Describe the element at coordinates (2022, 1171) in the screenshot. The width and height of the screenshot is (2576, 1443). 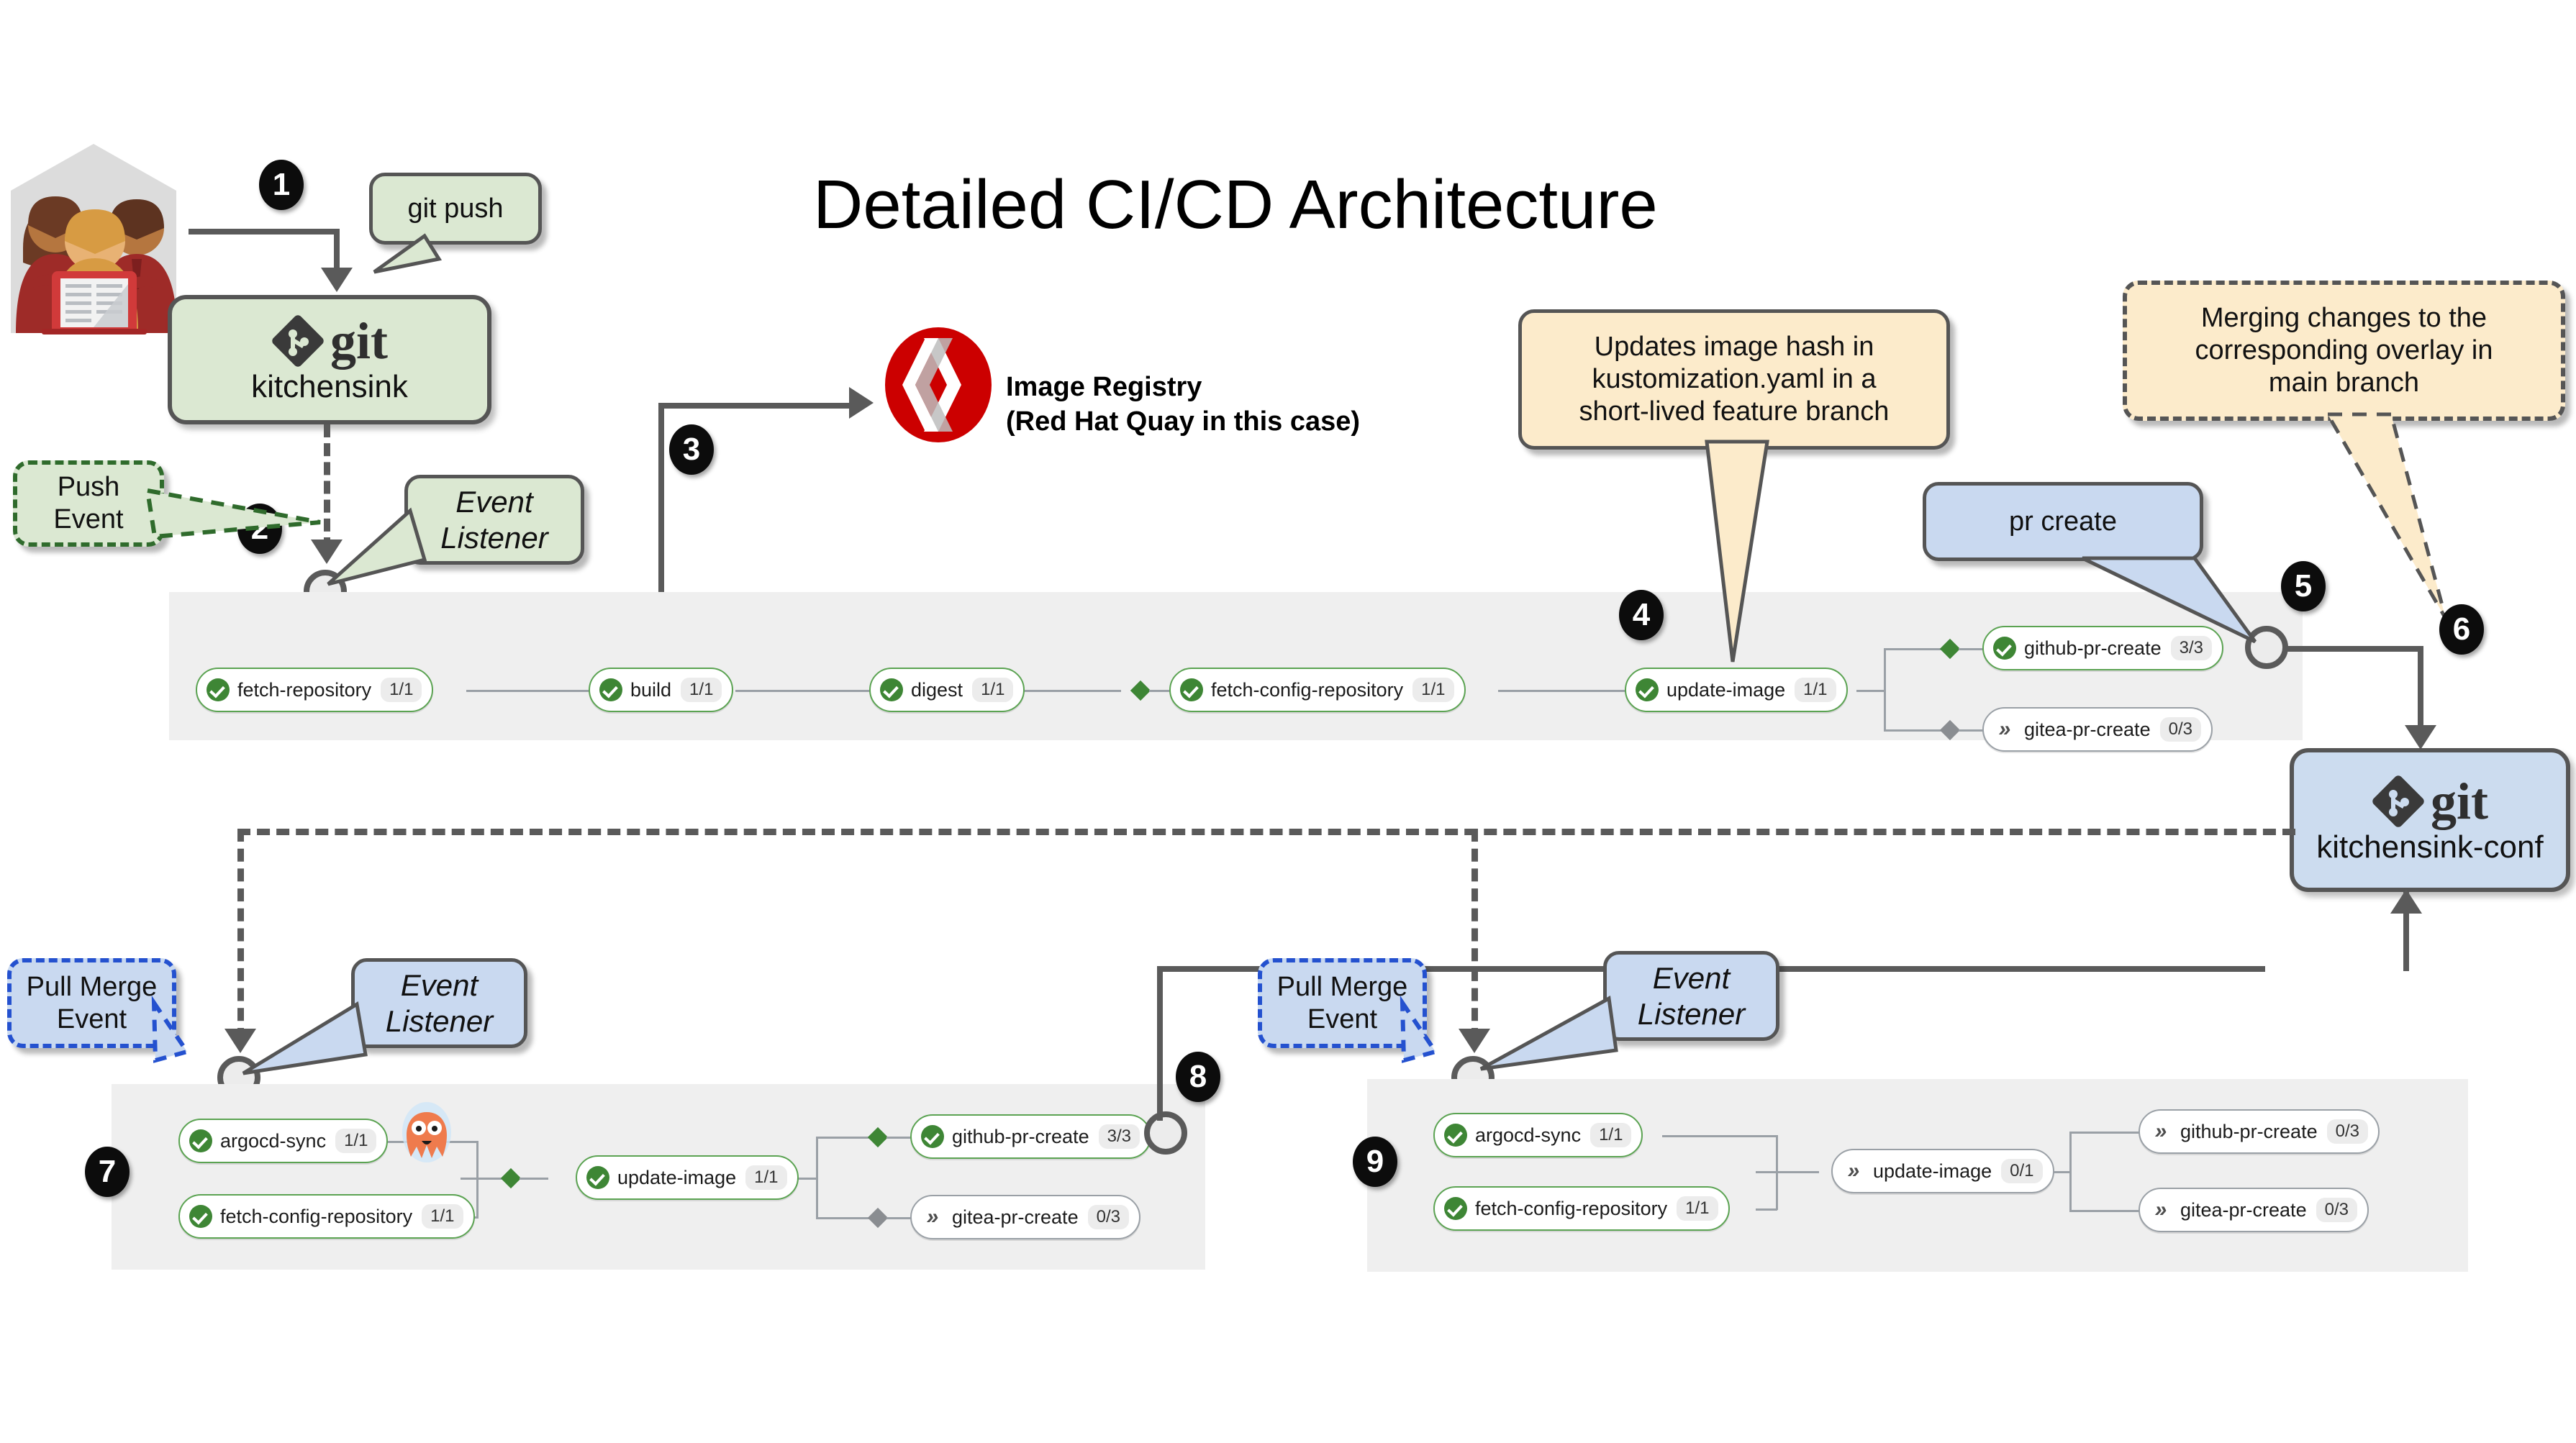
I see `task-count: 0/1` at that location.